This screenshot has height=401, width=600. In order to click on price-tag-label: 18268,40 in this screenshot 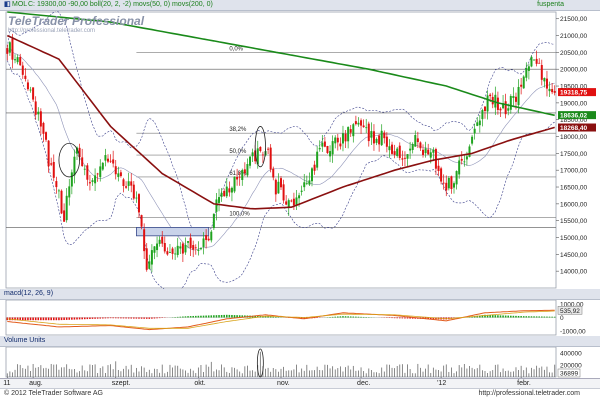, I will do `click(573, 128)`.